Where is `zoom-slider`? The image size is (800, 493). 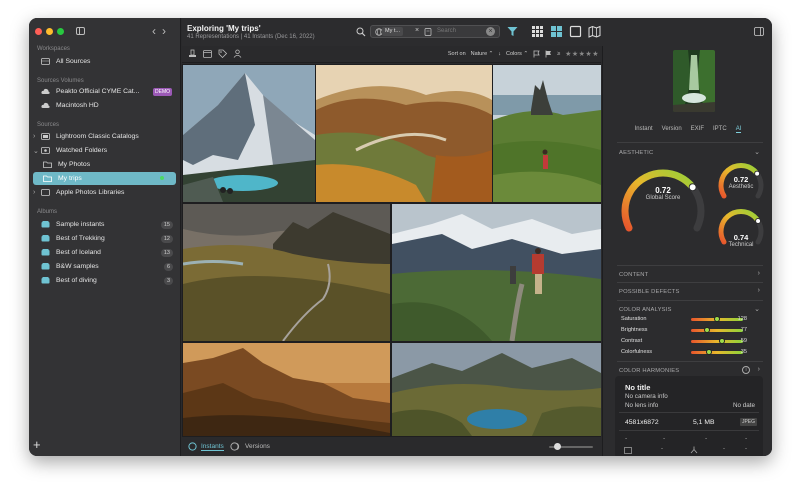 zoom-slider is located at coordinates (571, 446).